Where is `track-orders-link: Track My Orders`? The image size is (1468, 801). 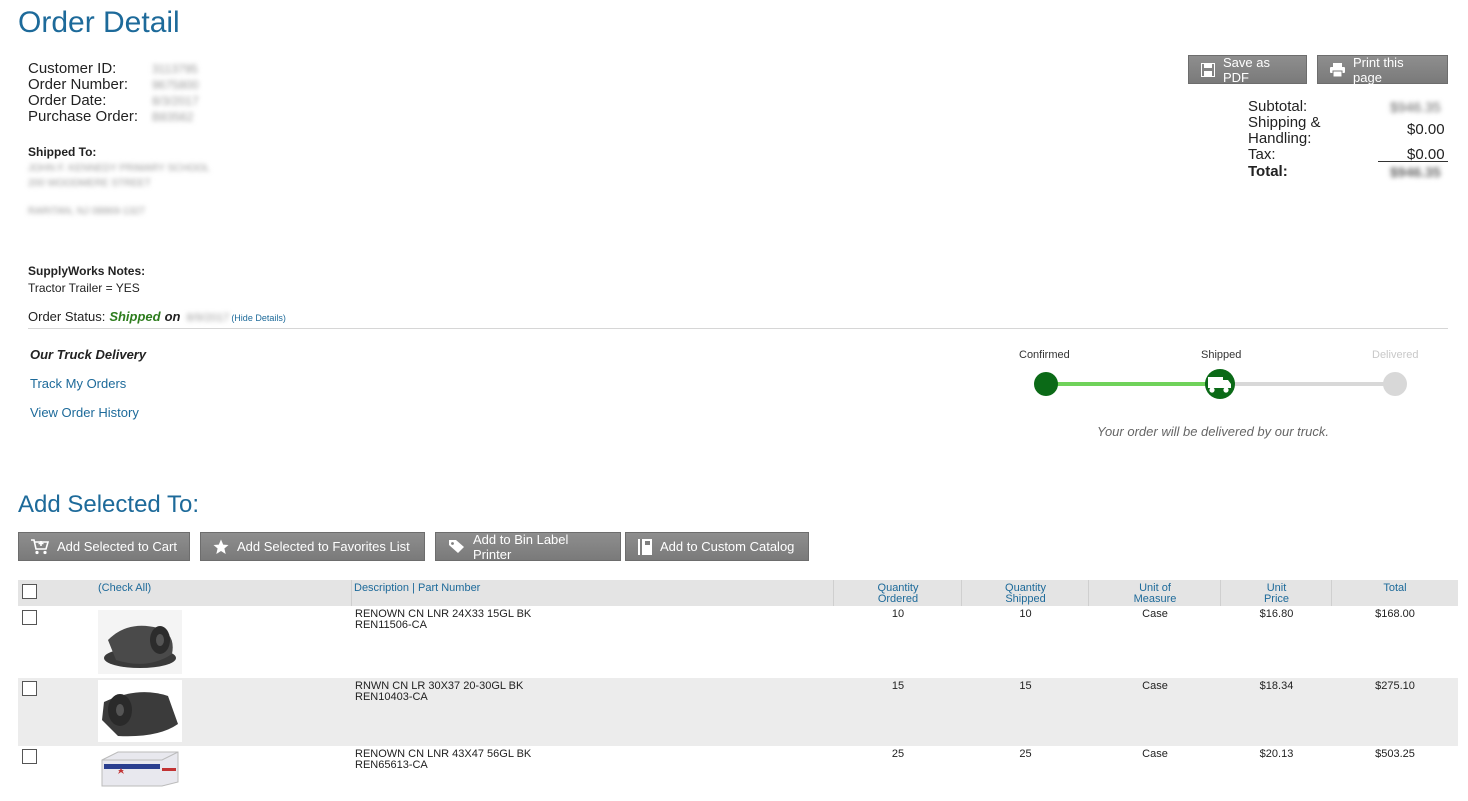 track-orders-link: Track My Orders is located at coordinates (78, 383).